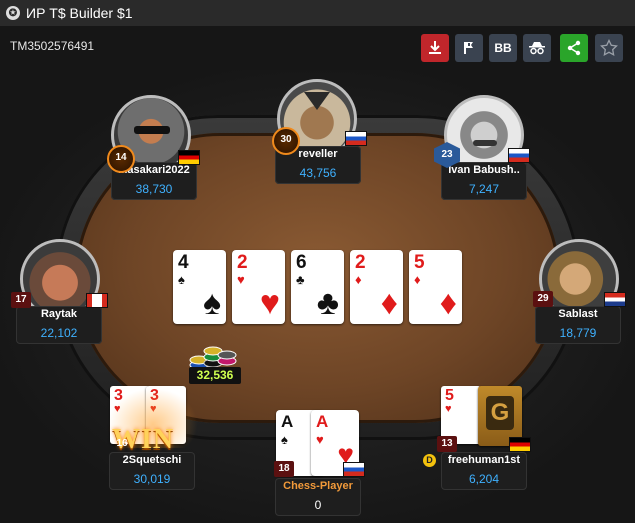  Describe the element at coordinates (79, 13) in the screenshot. I see `window-title: ИР T$ Builder $1` at that location.